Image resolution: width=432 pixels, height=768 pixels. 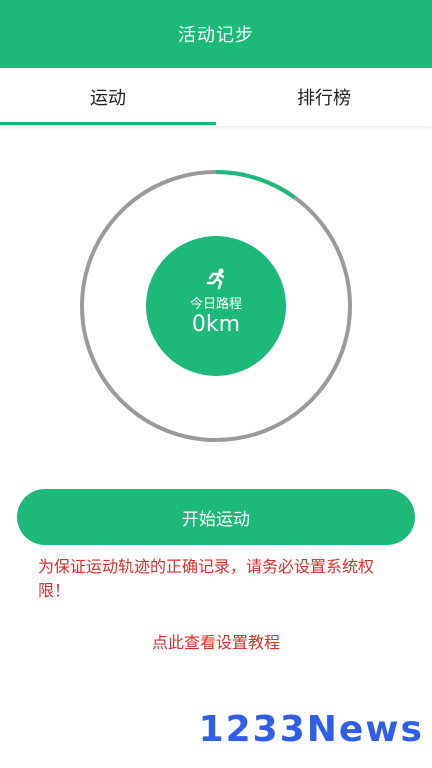 What do you see at coordinates (108, 123) in the screenshot?
I see `active-tab-indicator` at bounding box center [108, 123].